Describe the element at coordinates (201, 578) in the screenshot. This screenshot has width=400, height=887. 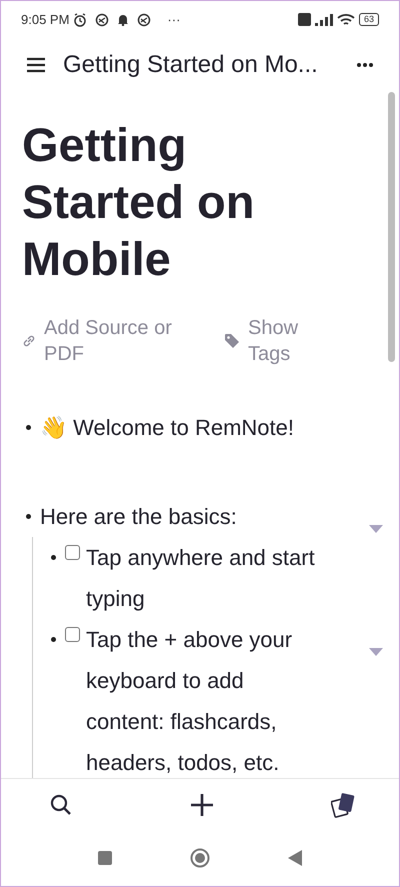
I see `todo-text: Tap anywhere and start typing` at that location.